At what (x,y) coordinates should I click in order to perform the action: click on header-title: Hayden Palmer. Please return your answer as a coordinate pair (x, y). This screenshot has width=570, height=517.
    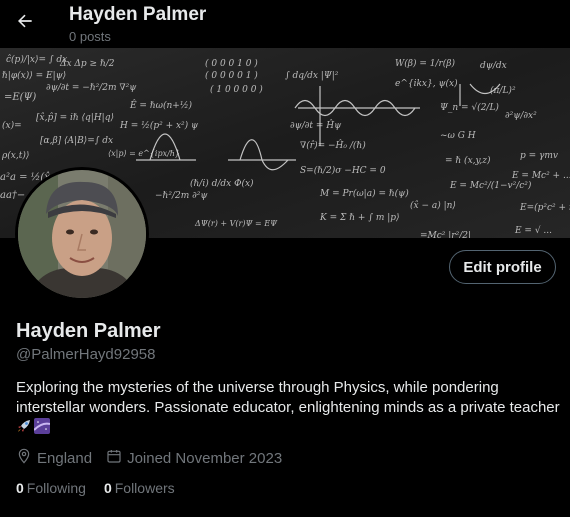
    Looking at the image, I should click on (138, 14).